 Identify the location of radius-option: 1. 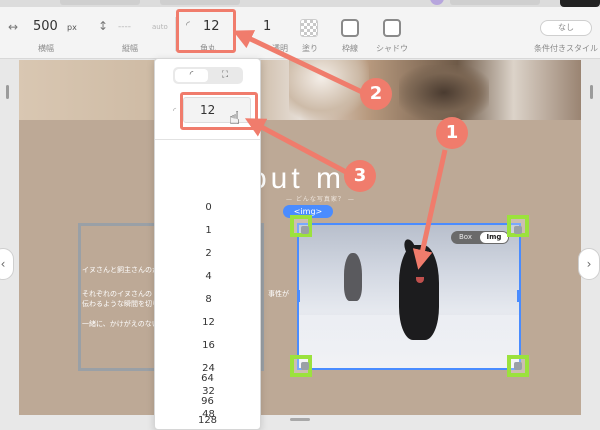
(207, 231).